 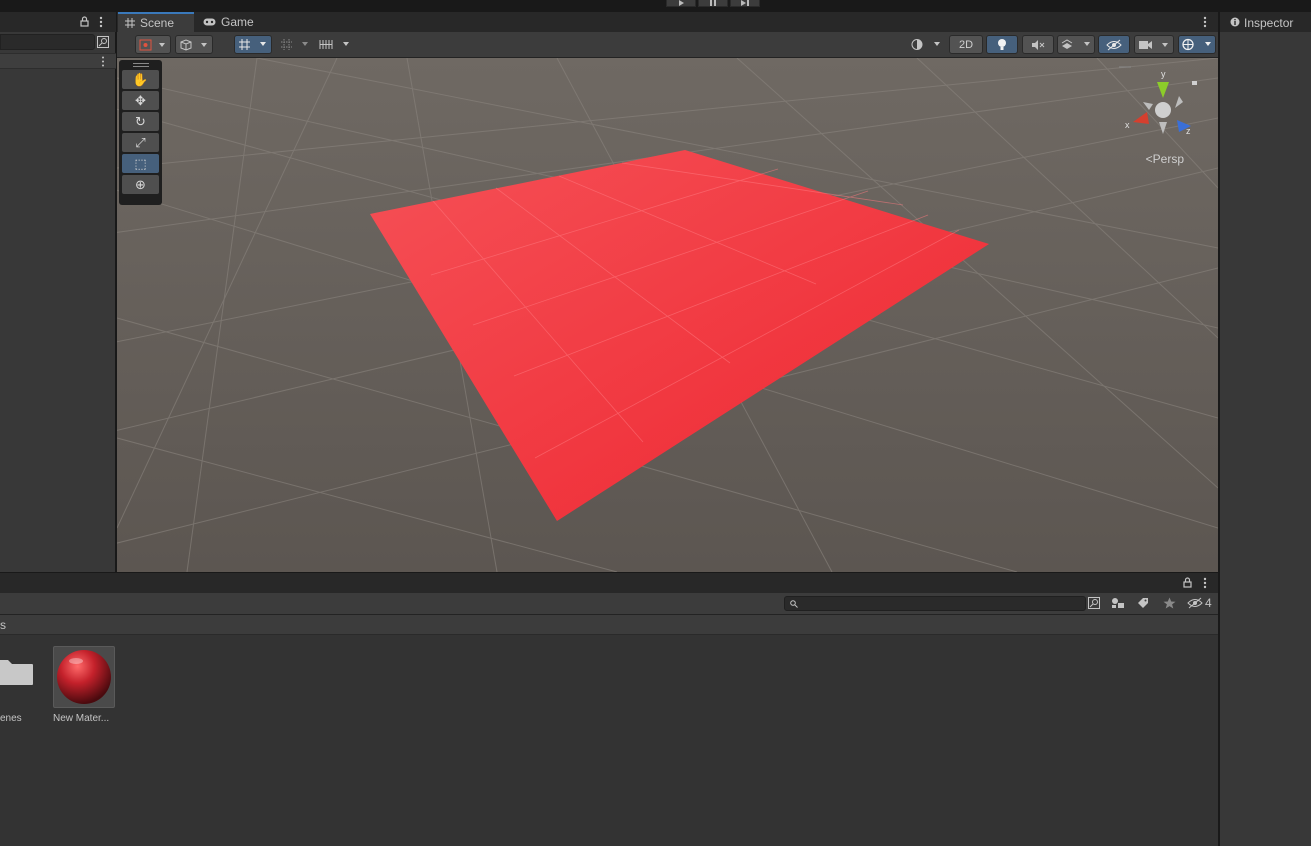 I want to click on play-icon, so click(x=681, y=3).